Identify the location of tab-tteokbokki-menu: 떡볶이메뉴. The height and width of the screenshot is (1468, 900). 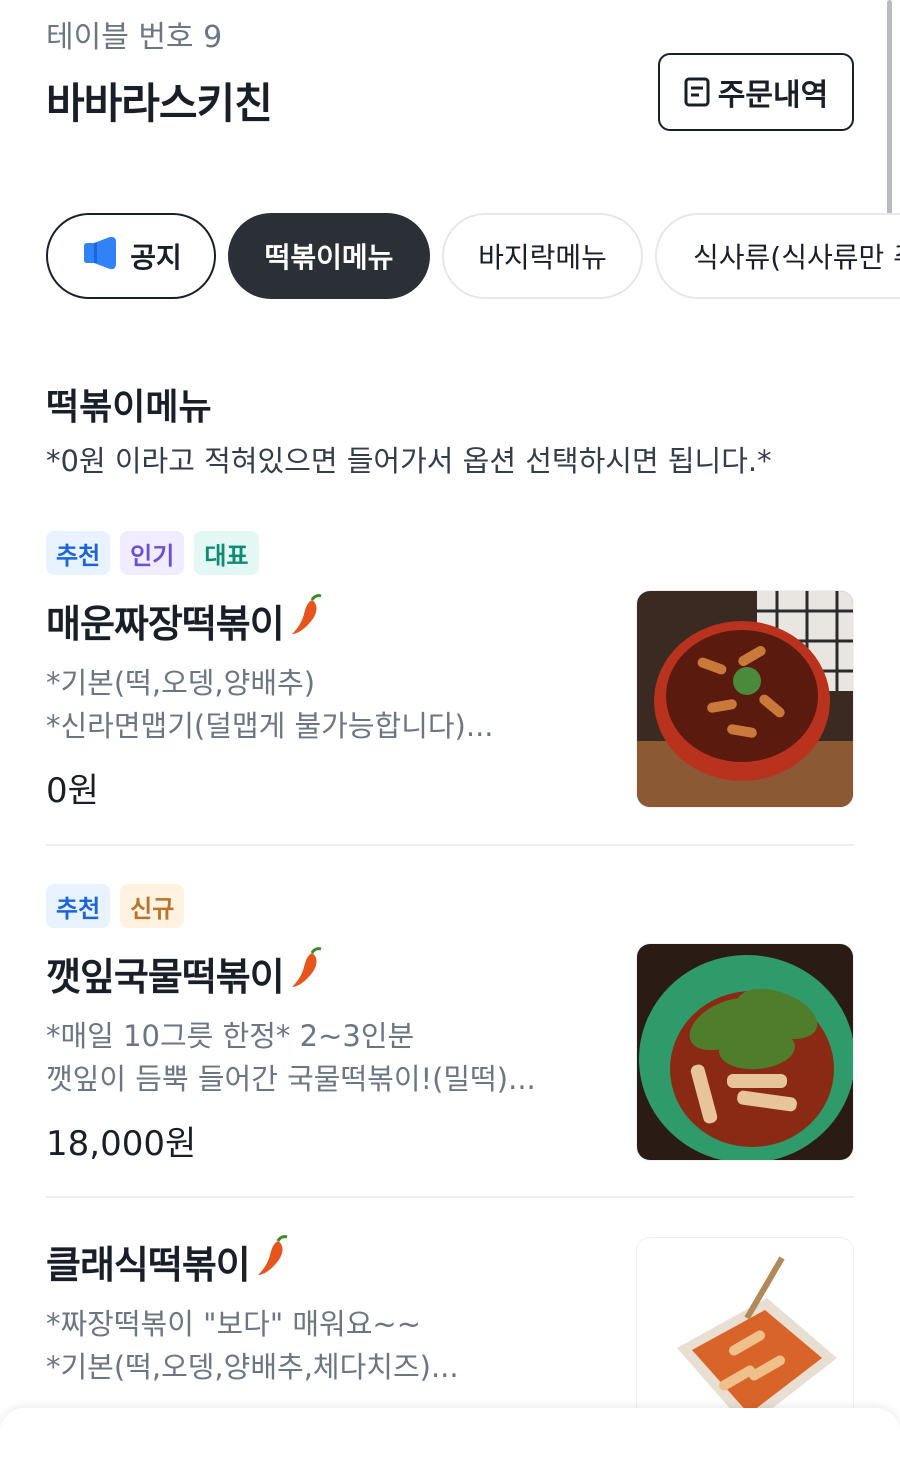
(329, 256).